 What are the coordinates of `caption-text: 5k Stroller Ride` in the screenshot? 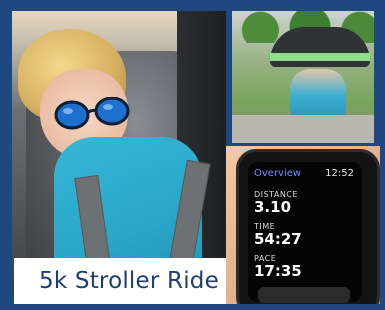 It's located at (129, 281).